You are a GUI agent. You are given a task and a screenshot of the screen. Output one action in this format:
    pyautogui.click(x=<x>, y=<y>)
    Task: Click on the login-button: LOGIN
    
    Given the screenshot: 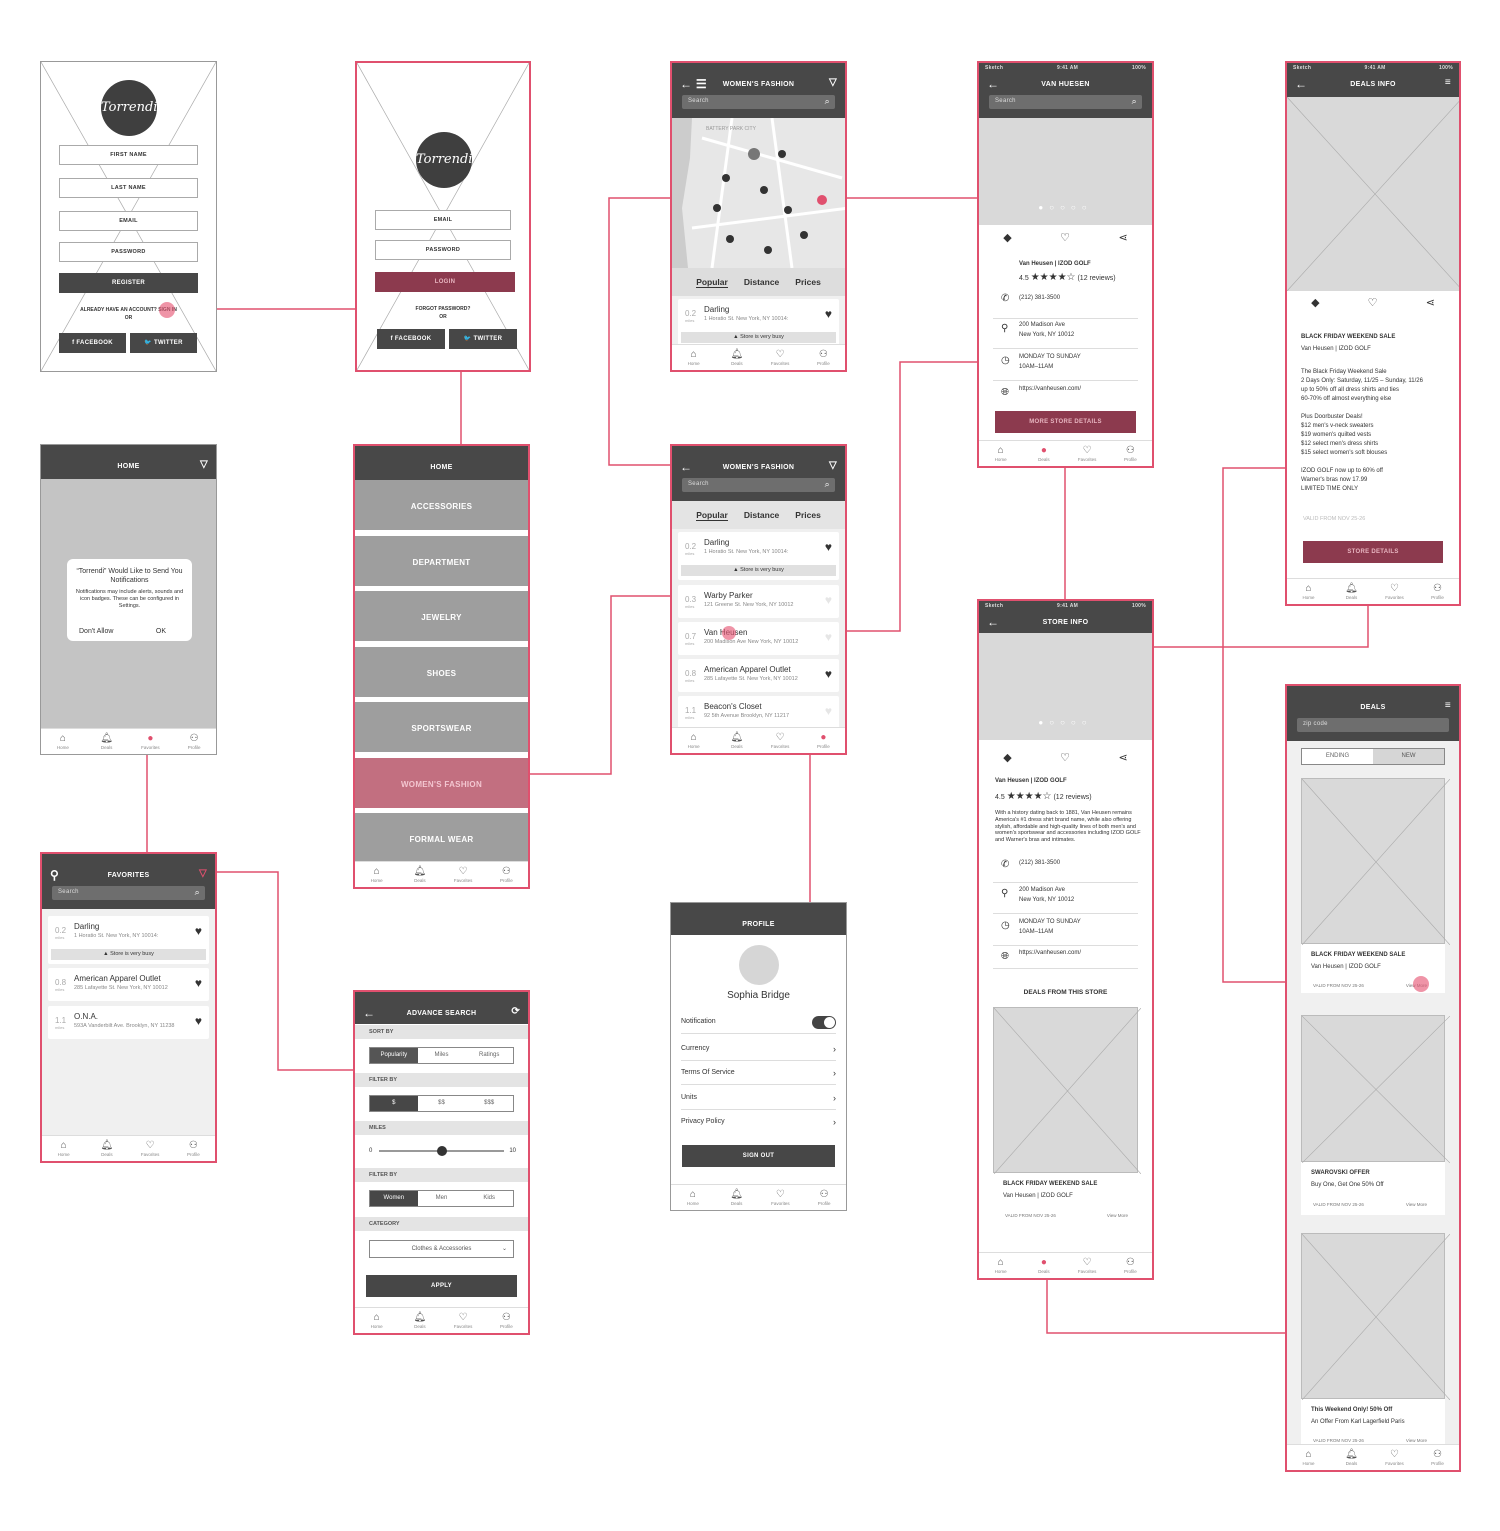 What is the action you would take?
    pyautogui.click(x=445, y=282)
    